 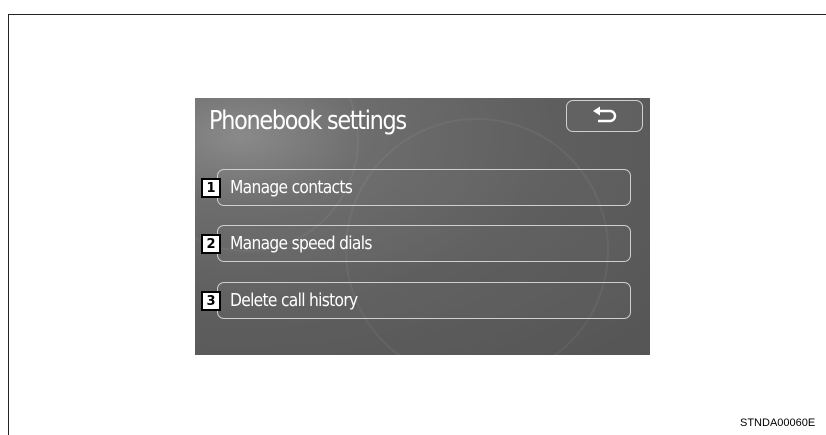 I want to click on frame-left-border, so click(x=8, y=224).